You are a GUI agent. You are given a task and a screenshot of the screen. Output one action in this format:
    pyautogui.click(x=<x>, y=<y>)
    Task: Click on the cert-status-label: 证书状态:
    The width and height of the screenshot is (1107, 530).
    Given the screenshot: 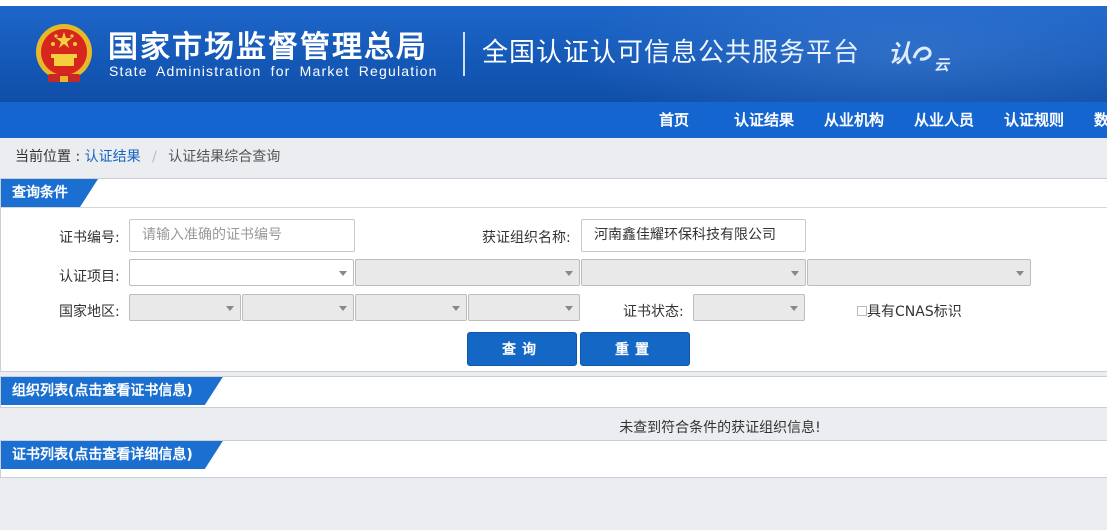 What is the action you would take?
    pyautogui.click(x=653, y=312)
    